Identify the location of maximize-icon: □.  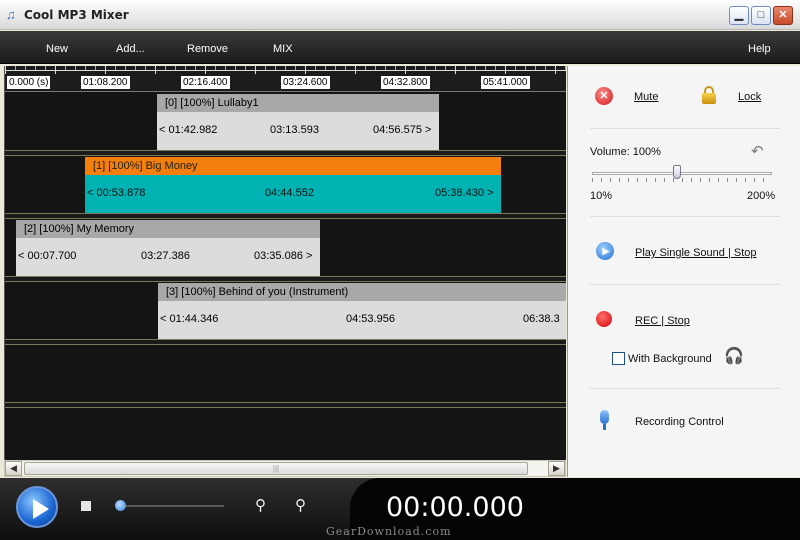
(761, 15).